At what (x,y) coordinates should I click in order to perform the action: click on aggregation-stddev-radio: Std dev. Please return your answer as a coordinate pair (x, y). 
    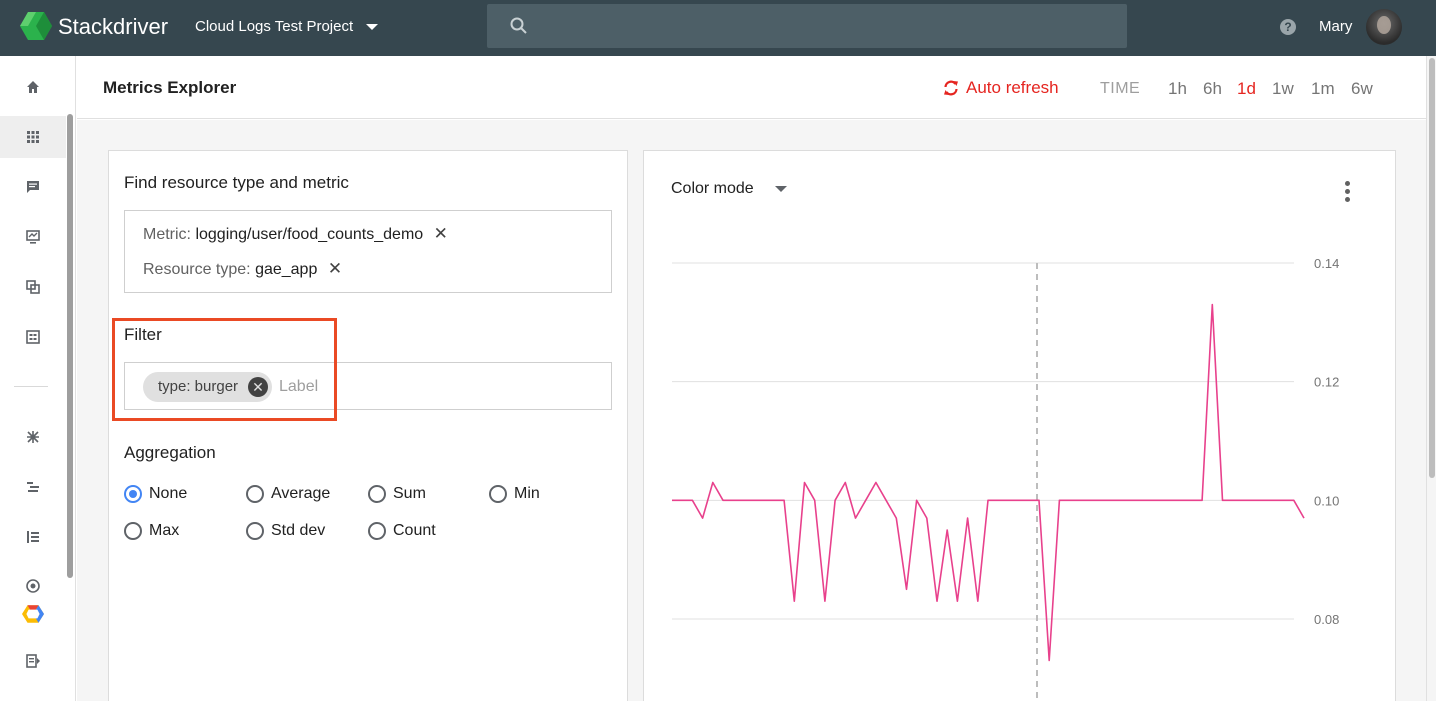
    Looking at the image, I should click on (285, 531).